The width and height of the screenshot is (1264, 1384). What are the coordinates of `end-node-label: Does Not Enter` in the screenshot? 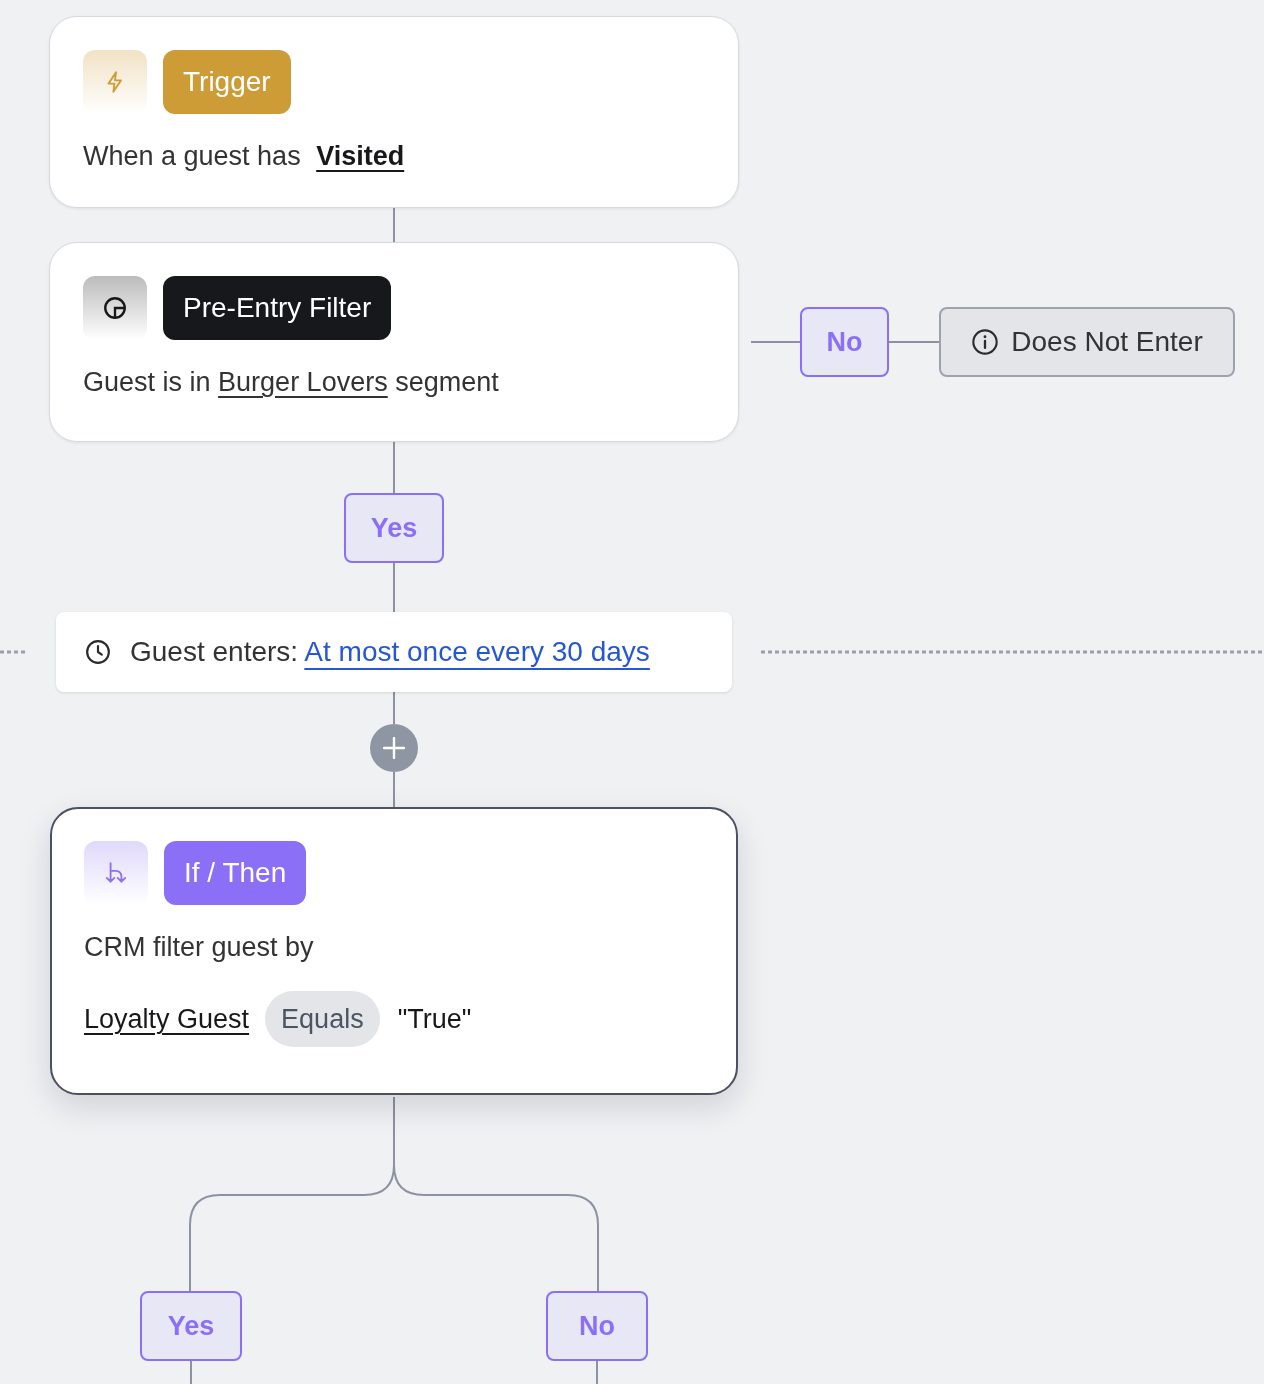 It's located at (1107, 342).